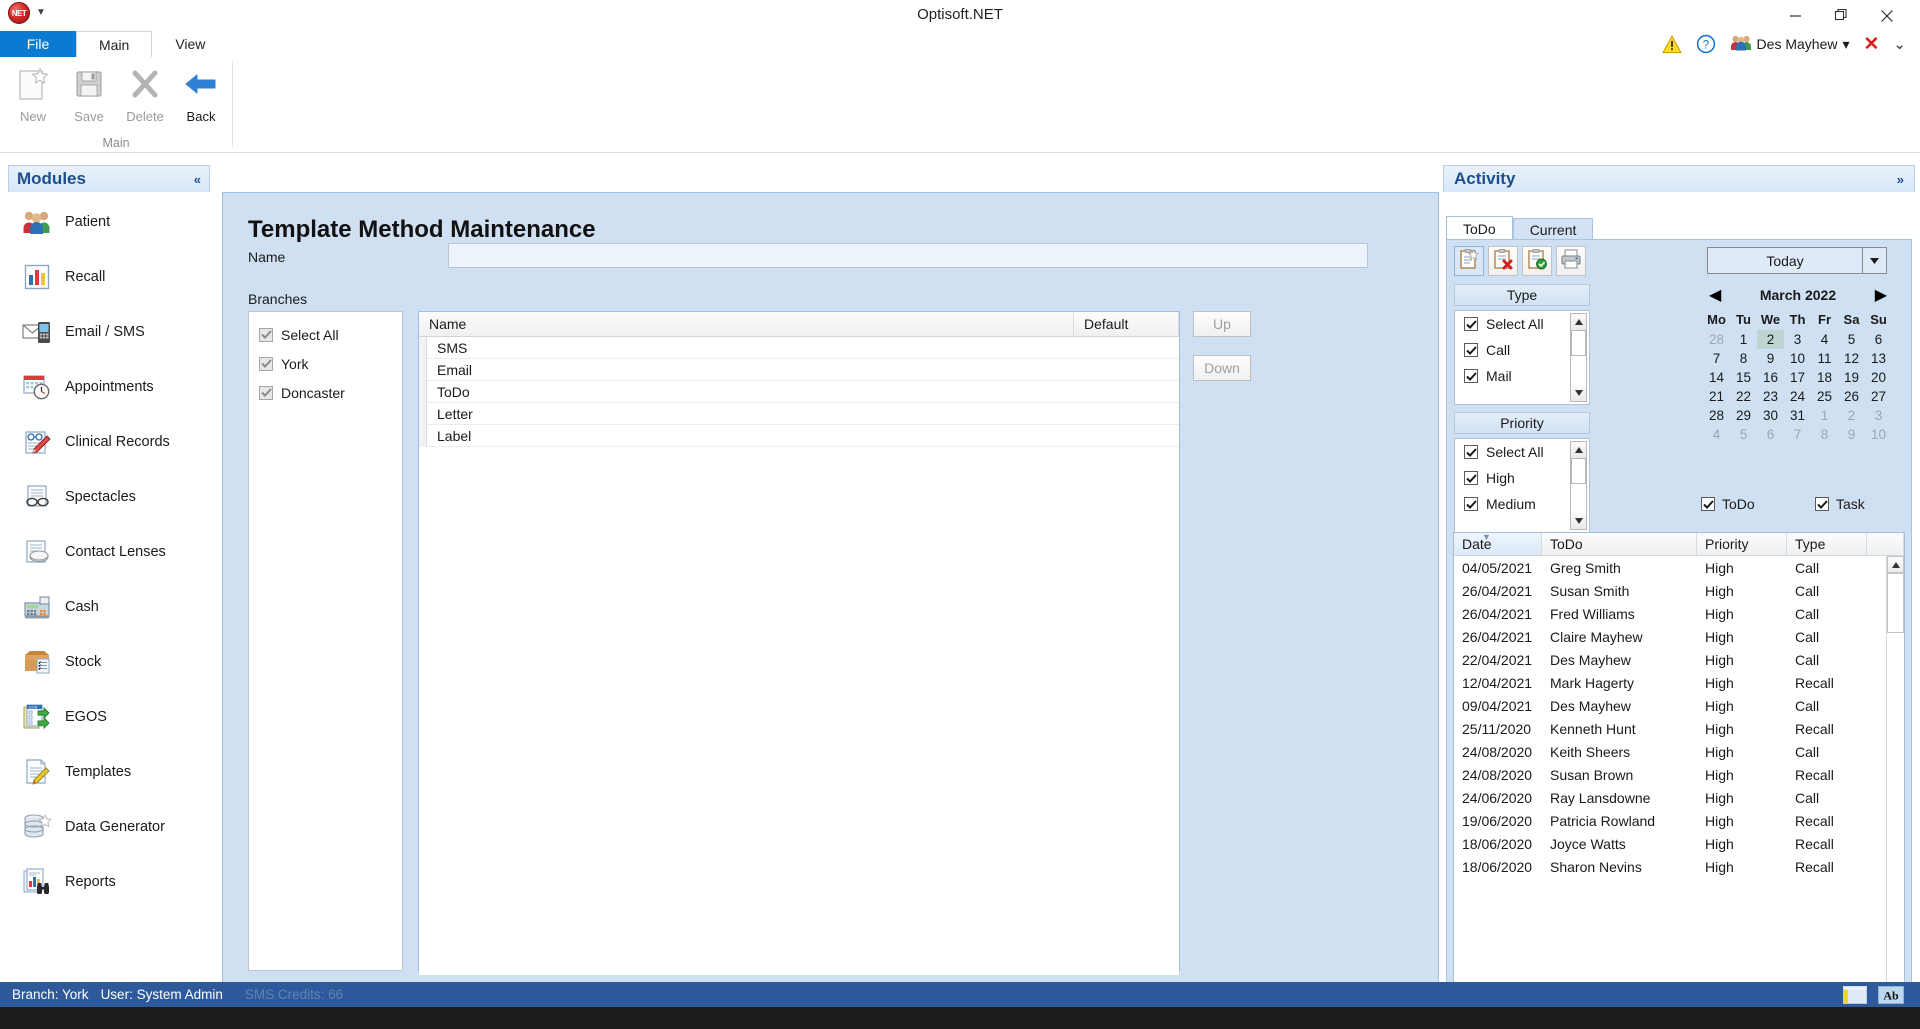 Image resolution: width=1920 pixels, height=1029 pixels. What do you see at coordinates (1770, 434) in the screenshot?
I see `calendar-day: 6` at bounding box center [1770, 434].